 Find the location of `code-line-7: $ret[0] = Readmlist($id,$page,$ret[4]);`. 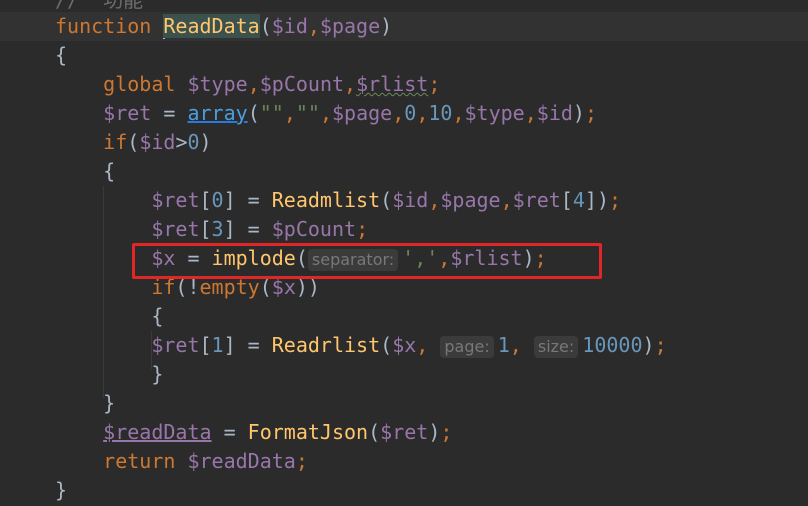

code-line-7: $ret[0] = Readmlist($id,$page,$ret[4]); is located at coordinates (338, 200).